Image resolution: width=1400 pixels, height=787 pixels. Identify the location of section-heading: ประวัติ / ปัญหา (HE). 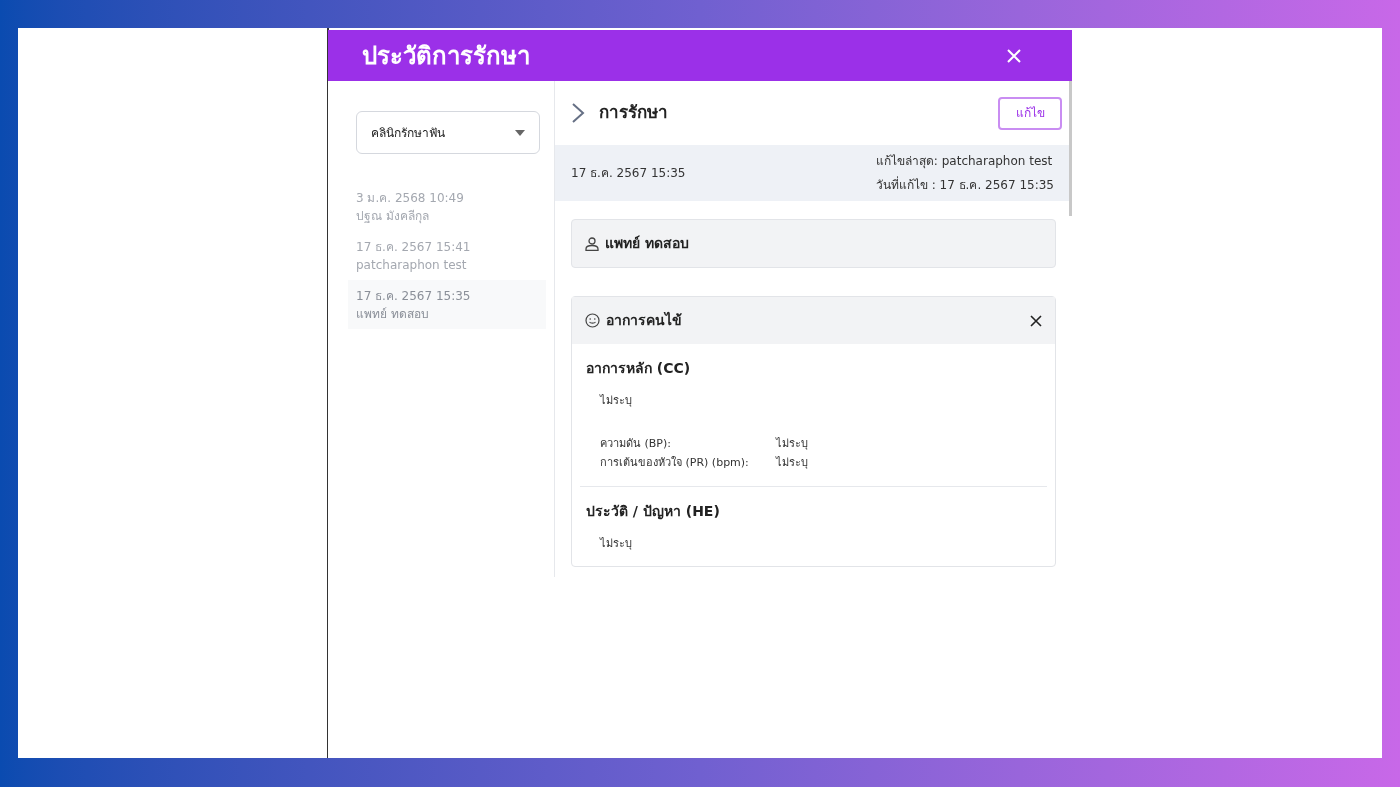
(653, 511).